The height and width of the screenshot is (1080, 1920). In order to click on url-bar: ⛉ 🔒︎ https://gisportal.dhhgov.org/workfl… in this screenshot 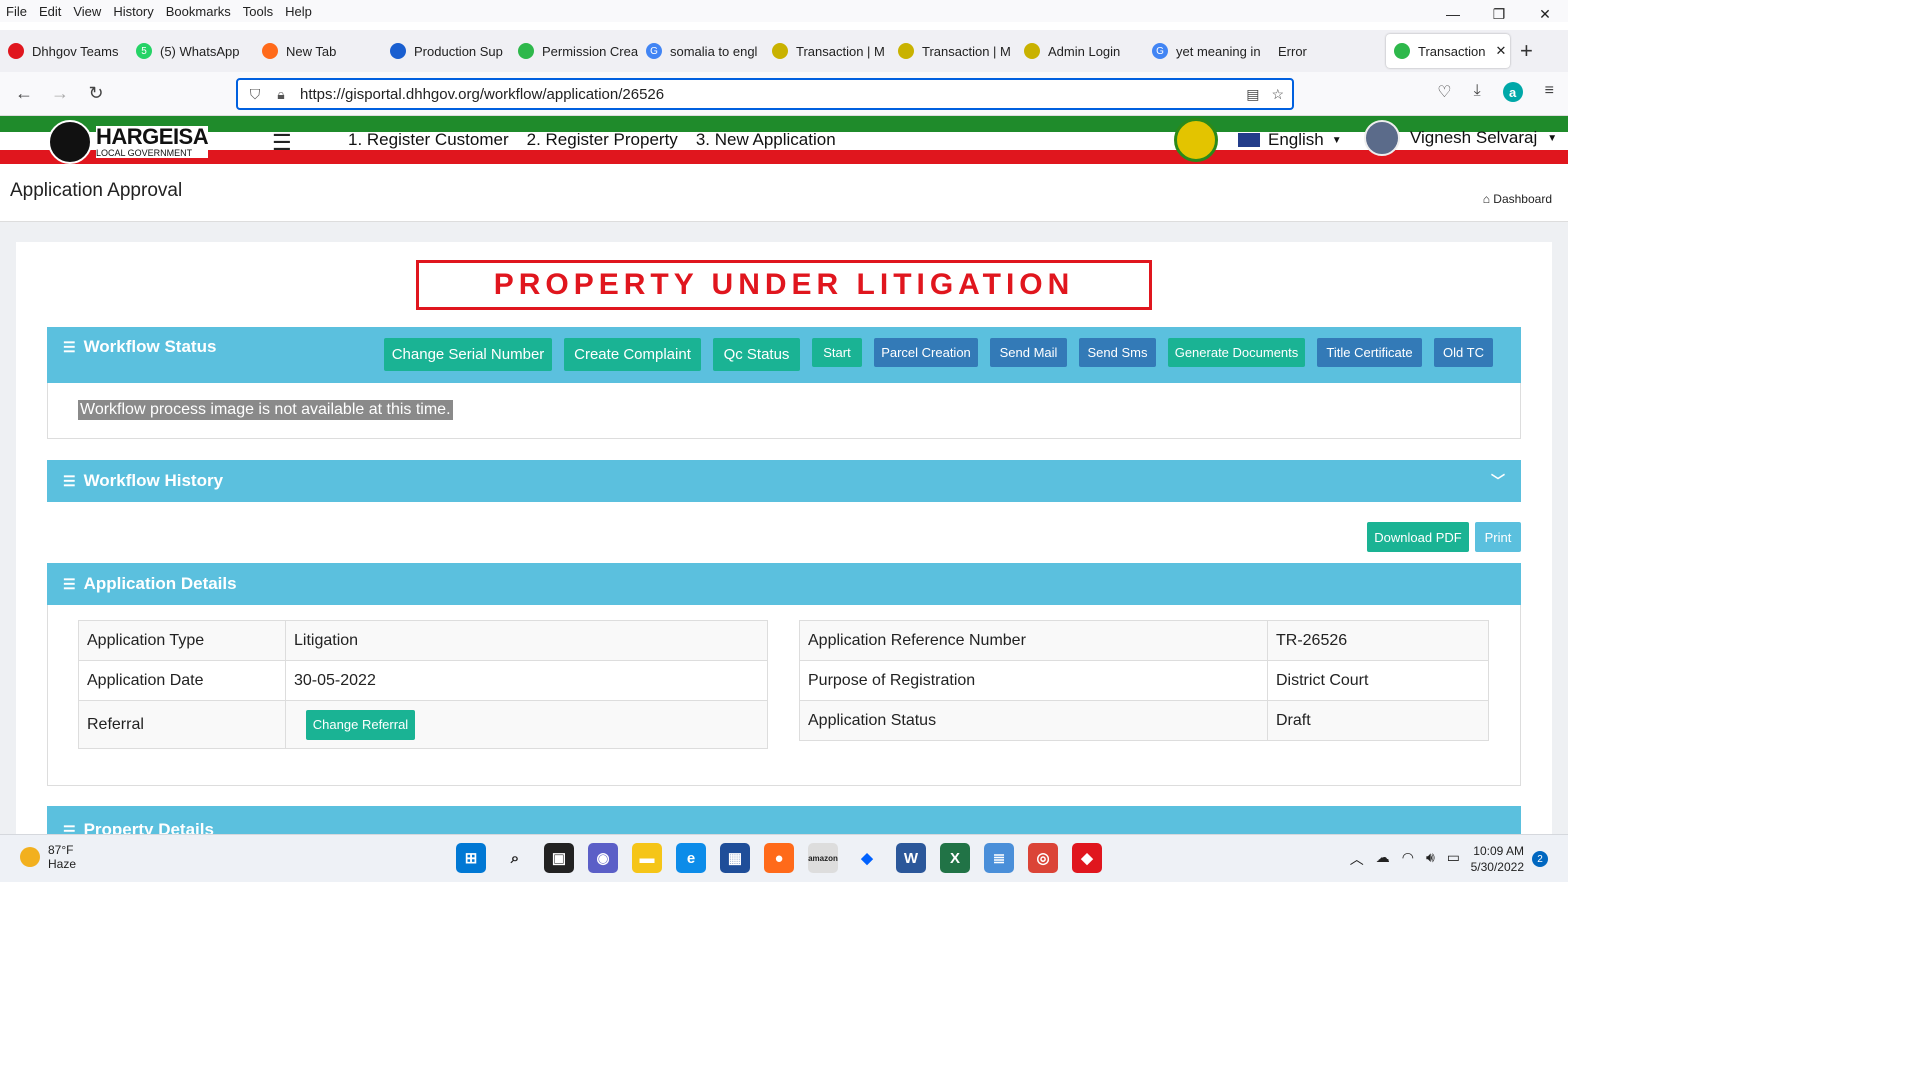, I will do `click(765, 94)`.